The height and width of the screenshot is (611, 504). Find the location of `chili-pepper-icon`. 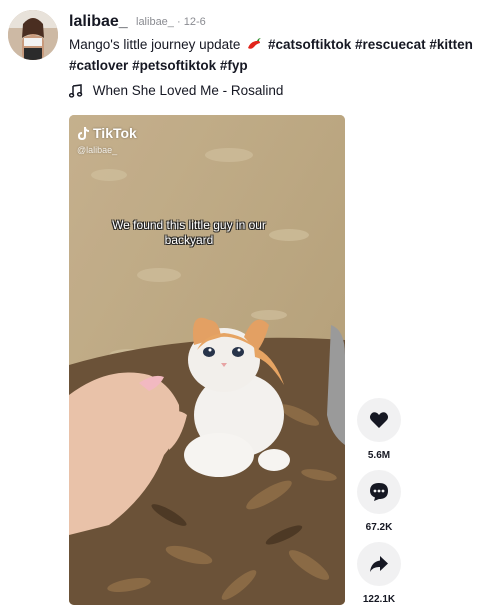

chili-pepper-icon is located at coordinates (254, 45).